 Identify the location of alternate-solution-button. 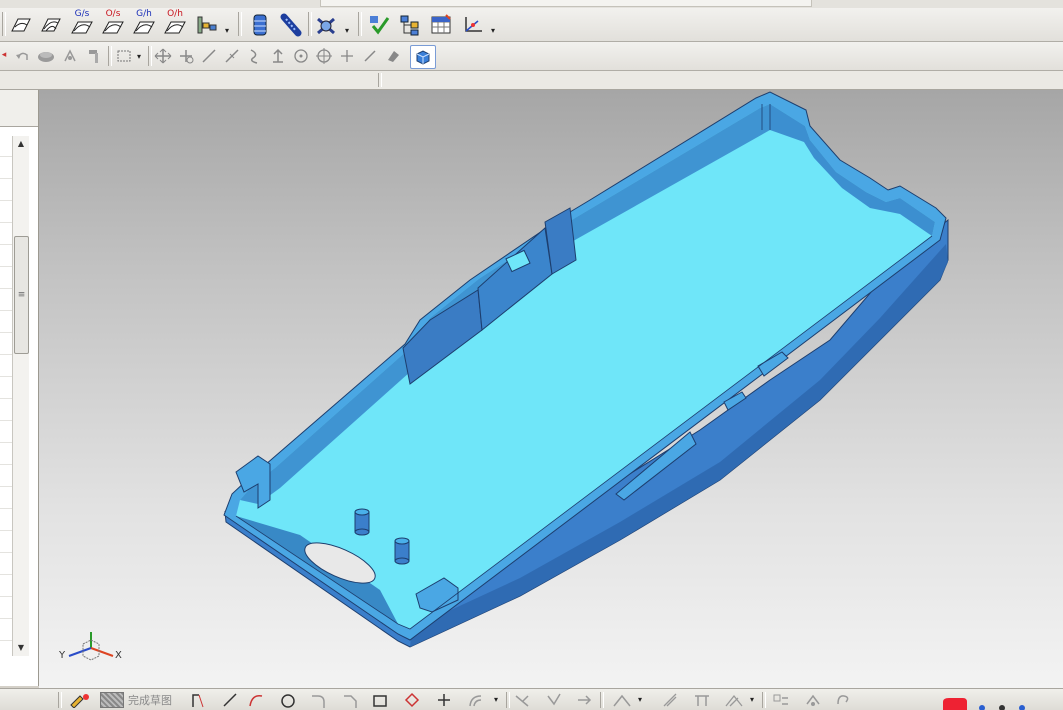
(843, 700).